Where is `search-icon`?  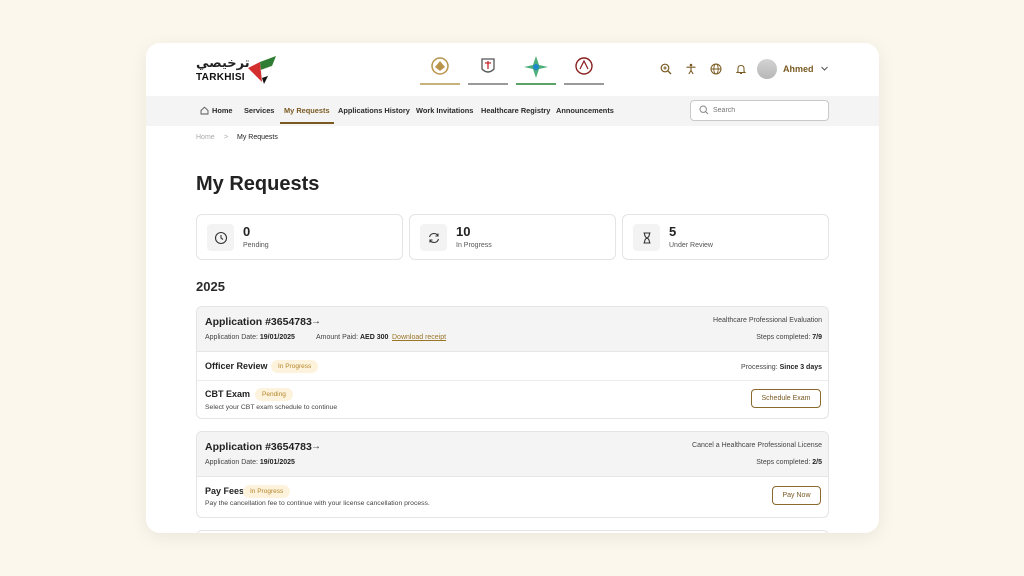
search-icon is located at coordinates (704, 110).